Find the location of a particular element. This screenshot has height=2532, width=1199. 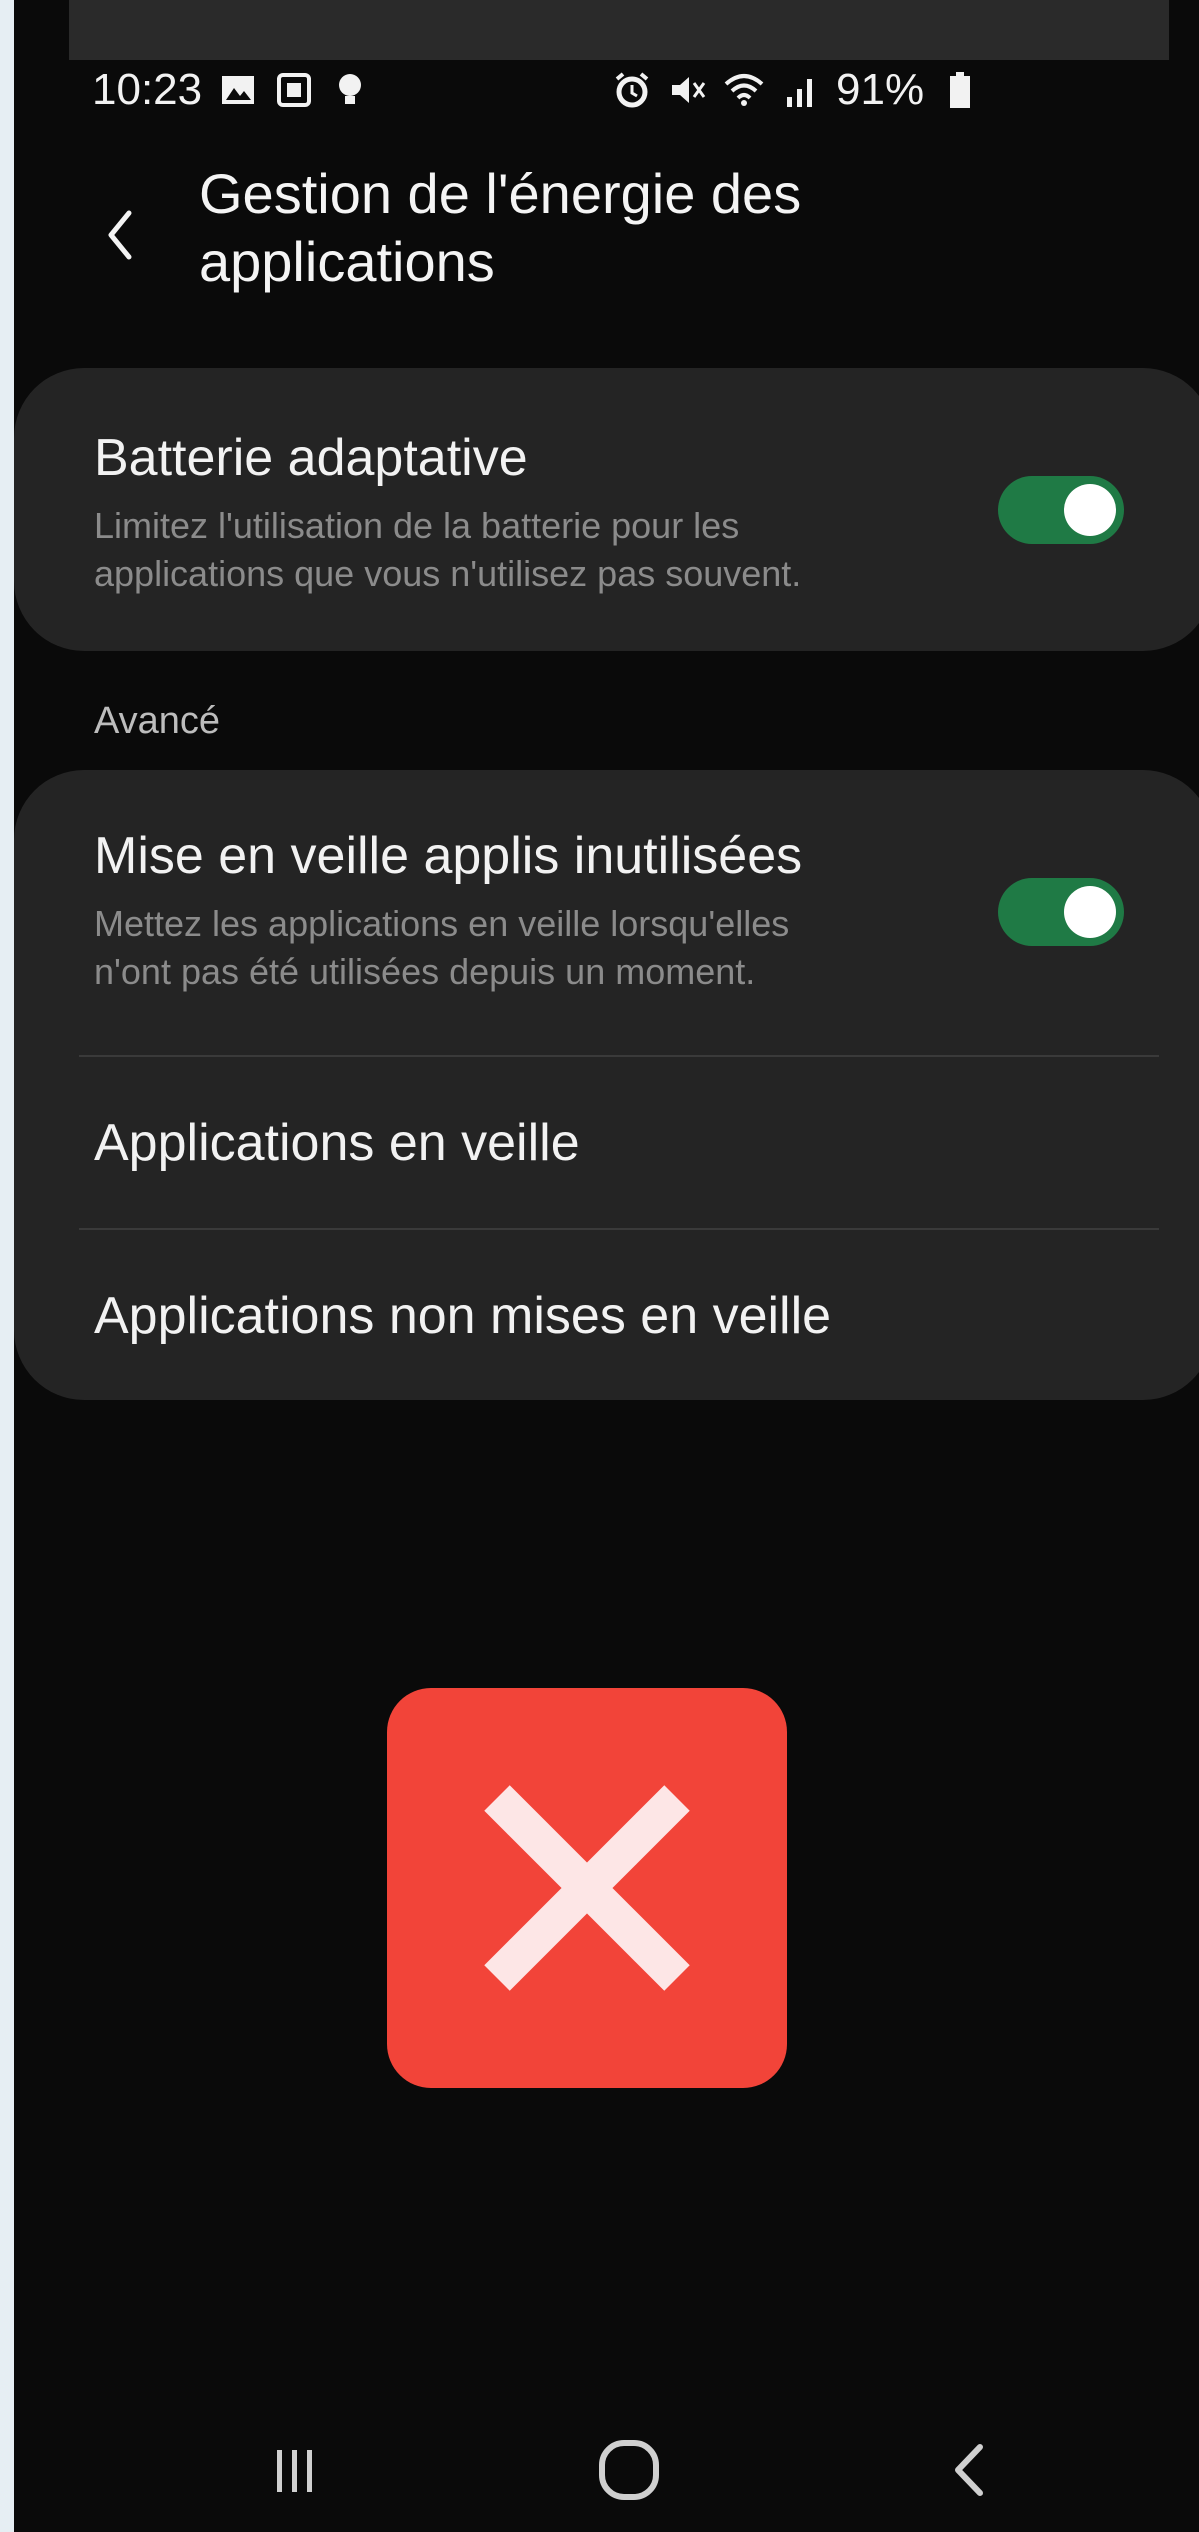

back-button is located at coordinates (119, 235).